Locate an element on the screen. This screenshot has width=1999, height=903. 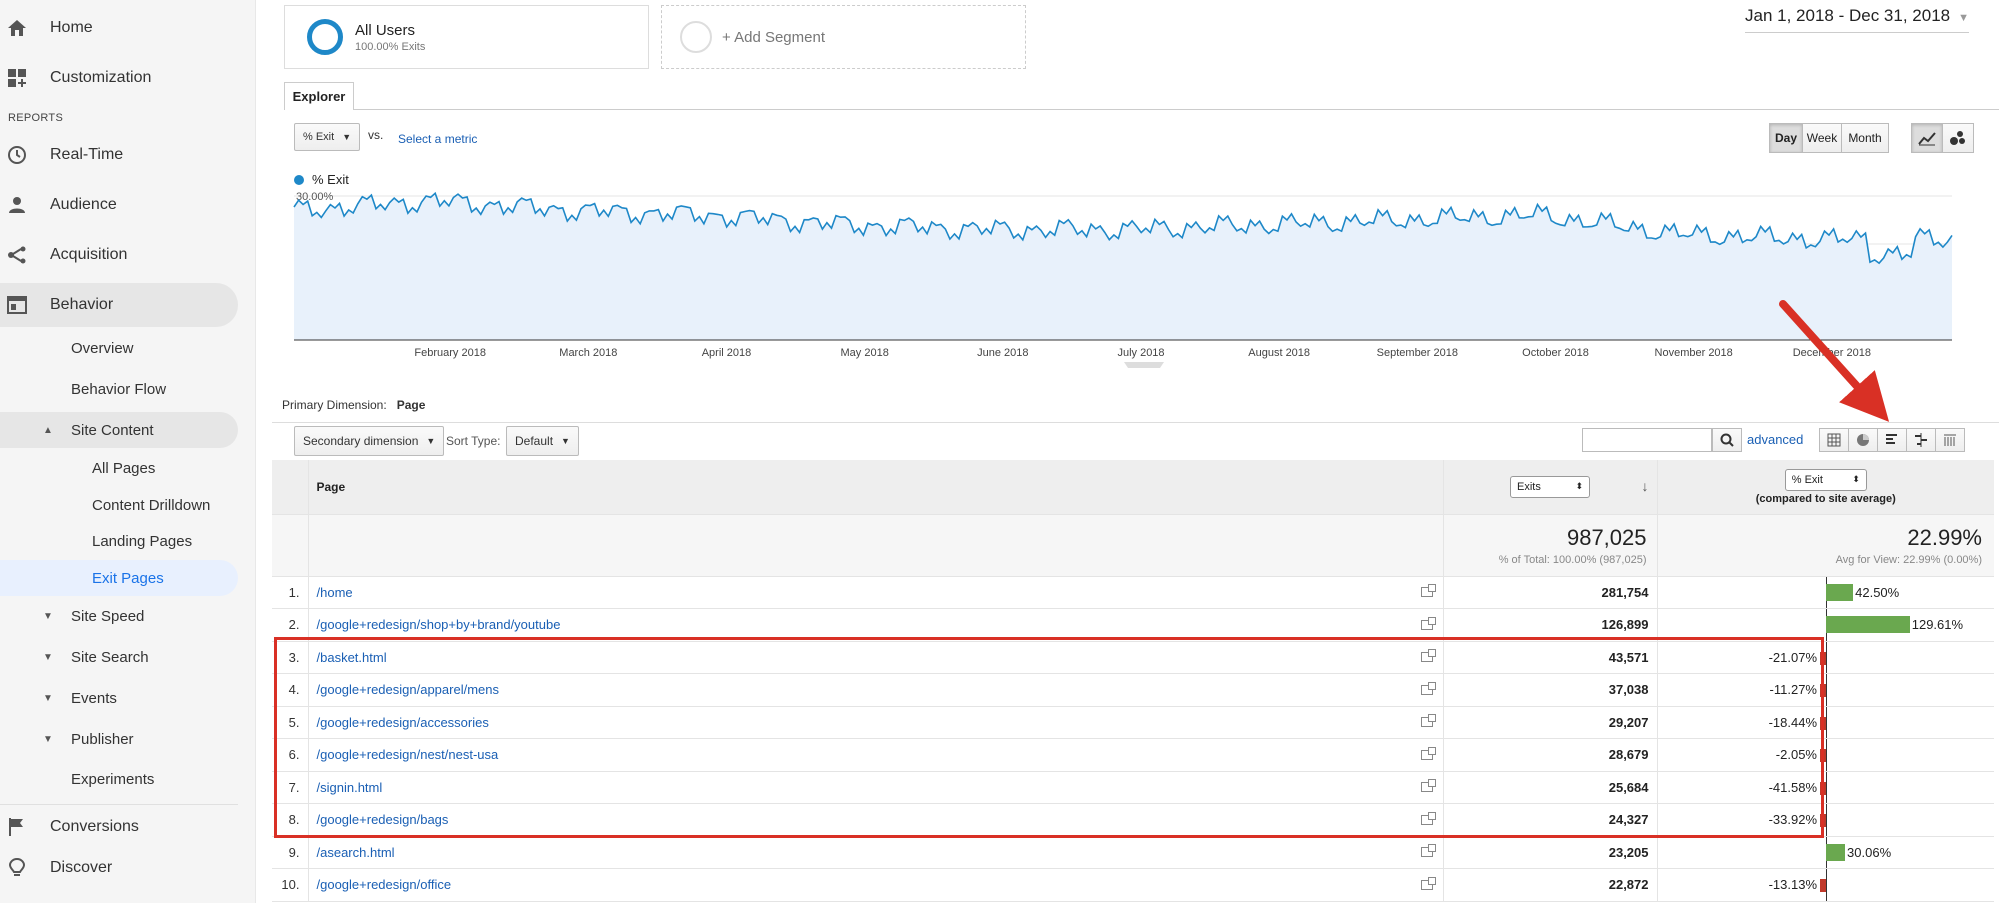
page-link: /google+redesign/apparel/mens is located at coordinates (408, 689).